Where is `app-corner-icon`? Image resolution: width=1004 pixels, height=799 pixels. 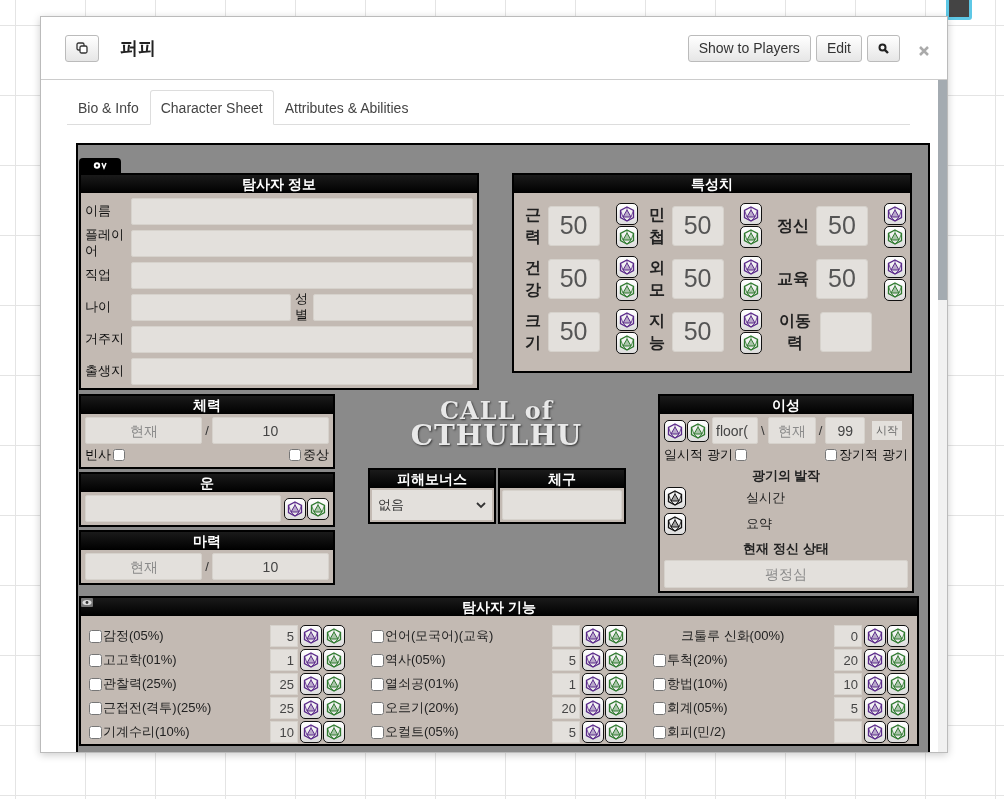
app-corner-icon is located at coordinates (959, 10).